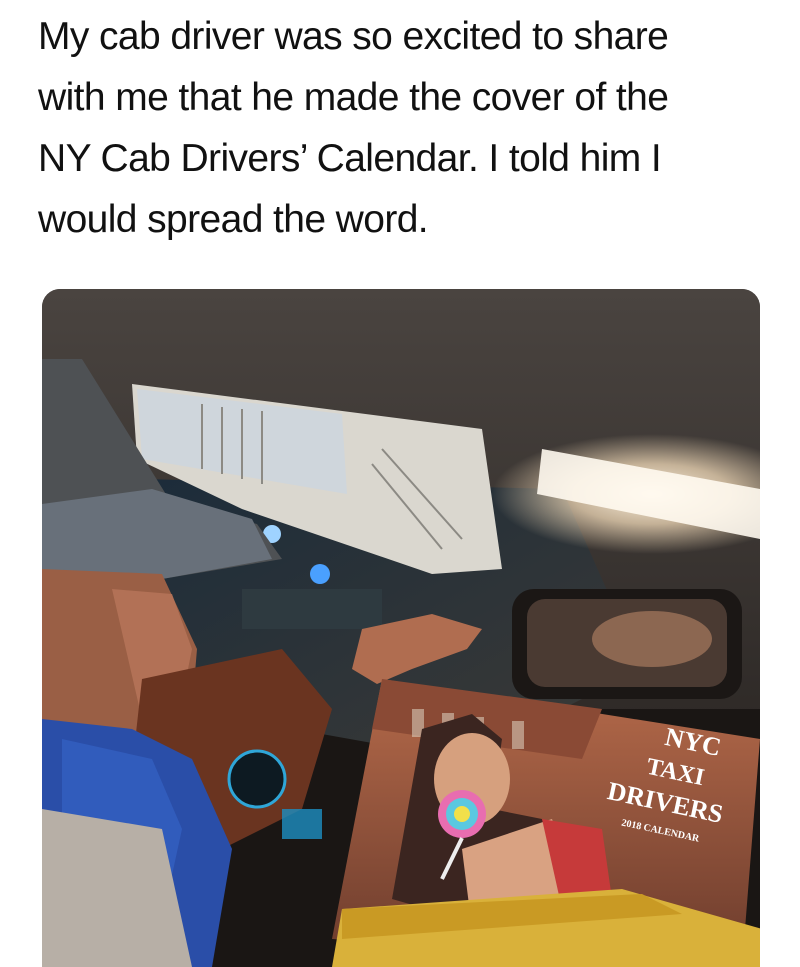 The width and height of the screenshot is (800, 967). What do you see at coordinates (353, 36) in the screenshot?
I see `caption-line: My cab driver was so excited to share` at bounding box center [353, 36].